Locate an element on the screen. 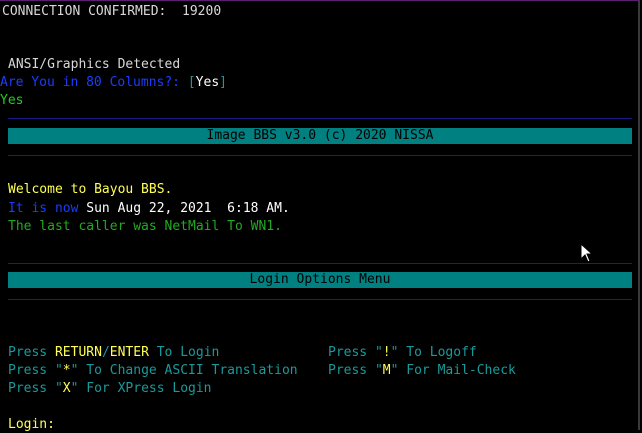 This screenshot has width=642, height=433. option-text: " To Change ASCII Translation is located at coordinates (184, 370).